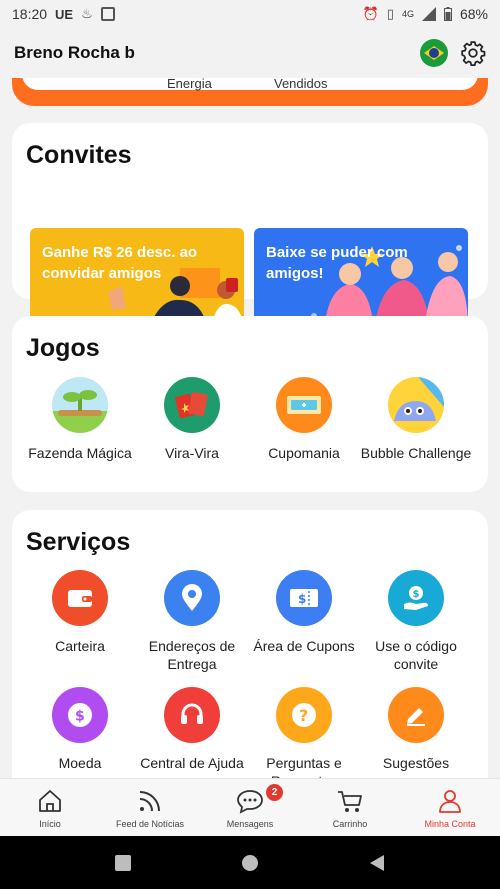 This screenshot has width=500, height=889. Describe the element at coordinates (434, 53) in the screenshot. I see `brazil-flag-icon` at that location.